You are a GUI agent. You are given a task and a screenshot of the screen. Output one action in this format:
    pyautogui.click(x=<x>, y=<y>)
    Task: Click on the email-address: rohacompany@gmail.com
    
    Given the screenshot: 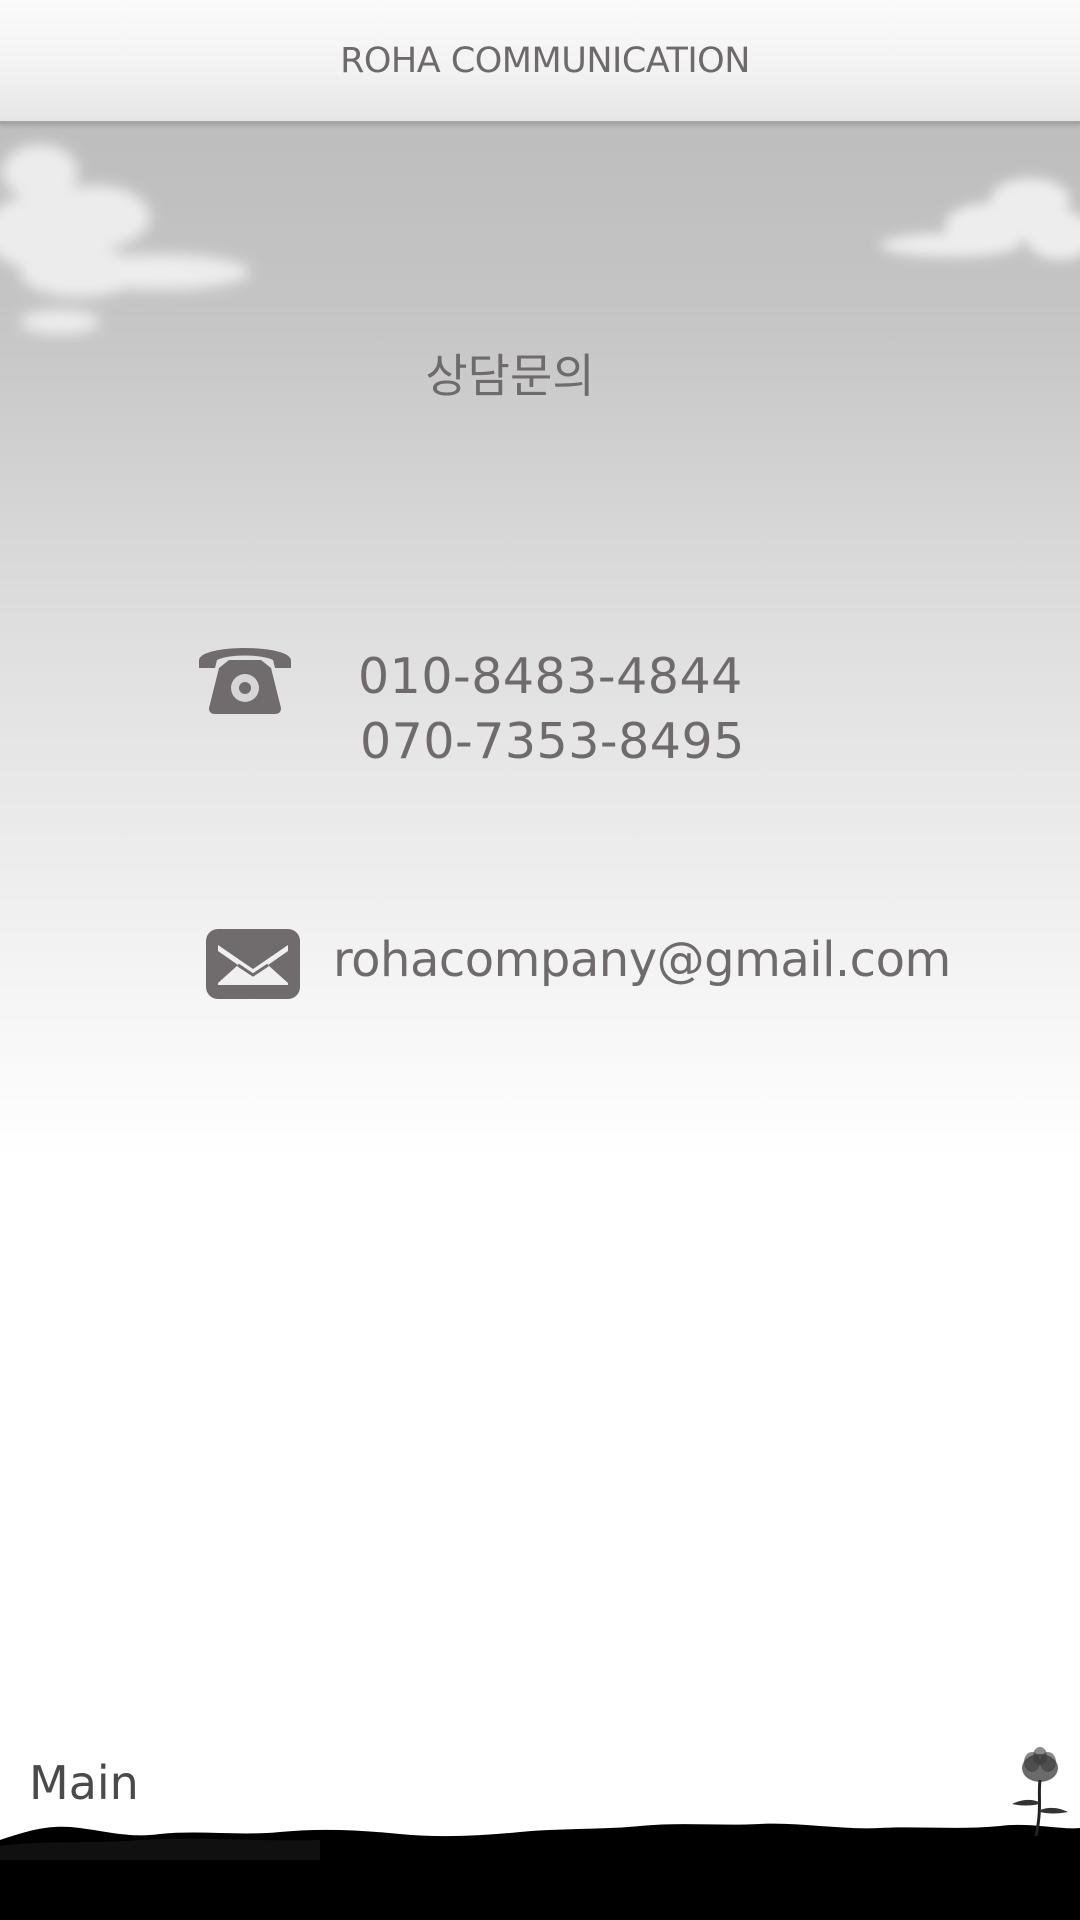 What is the action you would take?
    pyautogui.click(x=642, y=960)
    